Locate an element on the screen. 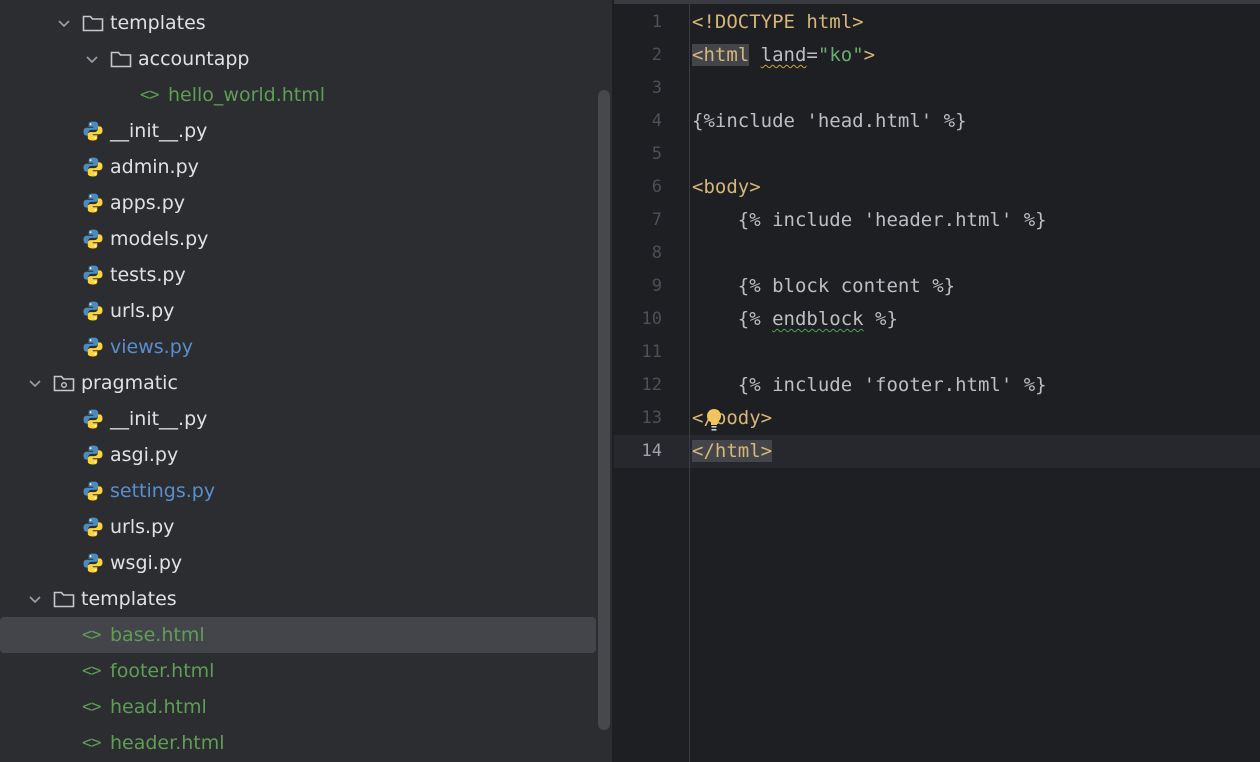 This screenshot has width=1260, height=762. tree-row-base-html: <> base.html is located at coordinates (298, 635).